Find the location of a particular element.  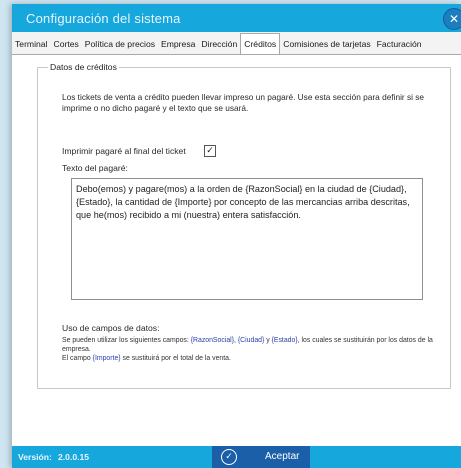

field-razon-social: {RazonSocial} is located at coordinates (212, 340).